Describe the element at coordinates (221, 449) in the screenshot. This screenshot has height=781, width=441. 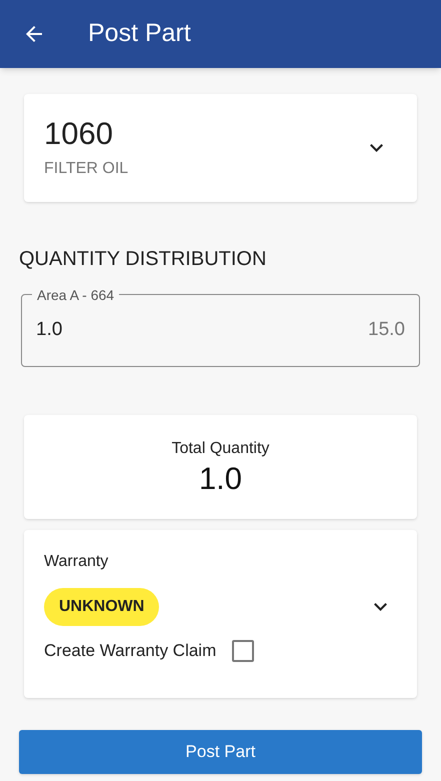
I see `total-label: Total Quantity` at that location.